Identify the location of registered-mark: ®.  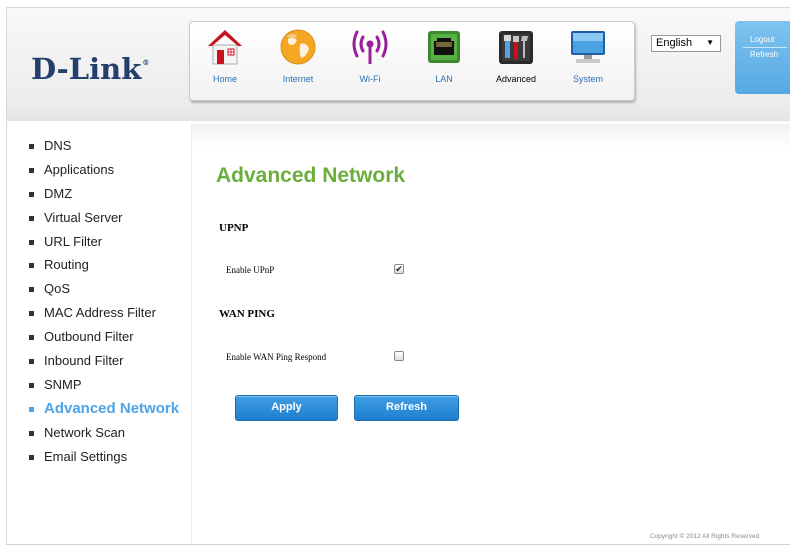
(146, 62).